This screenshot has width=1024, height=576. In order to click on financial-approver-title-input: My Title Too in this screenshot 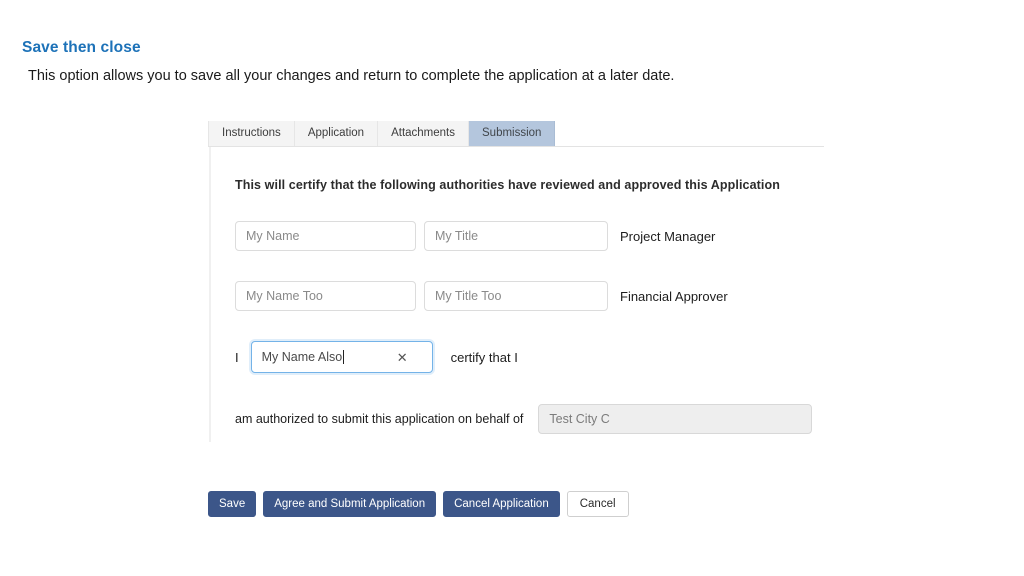, I will do `click(516, 296)`.